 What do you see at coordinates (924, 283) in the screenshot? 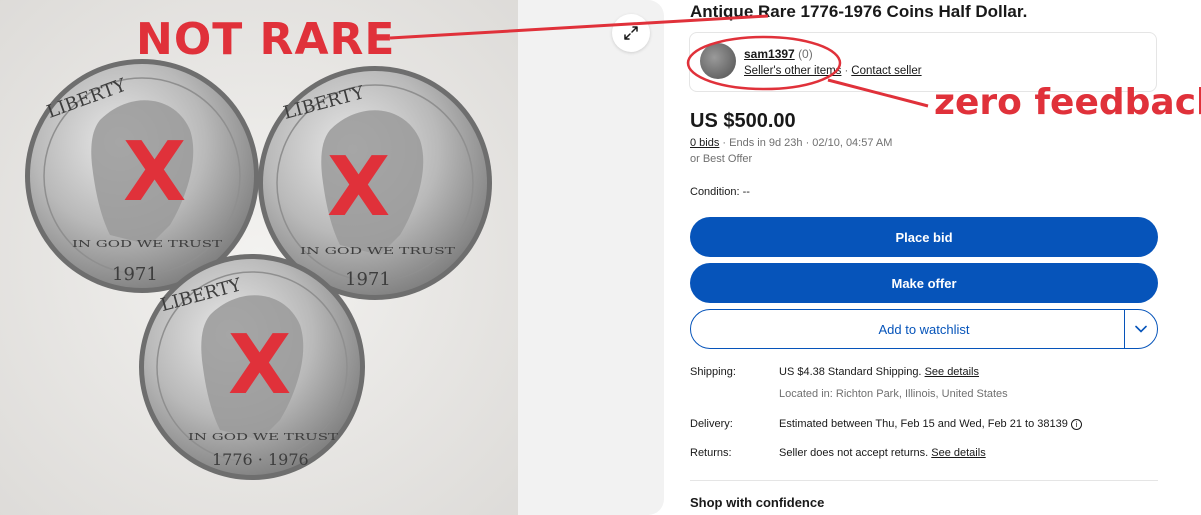
I see `make-offer-button: Make offer` at bounding box center [924, 283].